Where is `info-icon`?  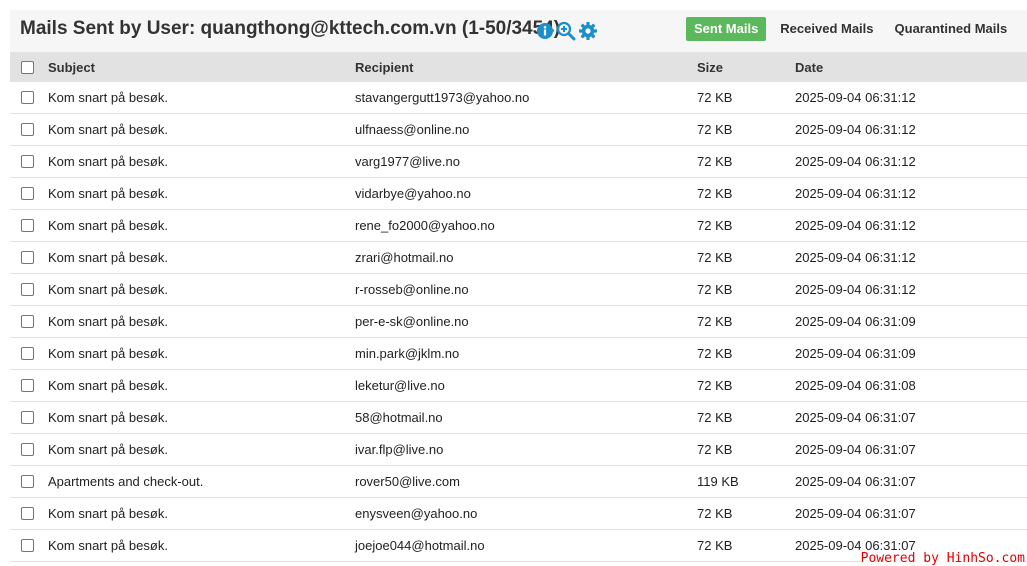
info-icon is located at coordinates (545, 31).